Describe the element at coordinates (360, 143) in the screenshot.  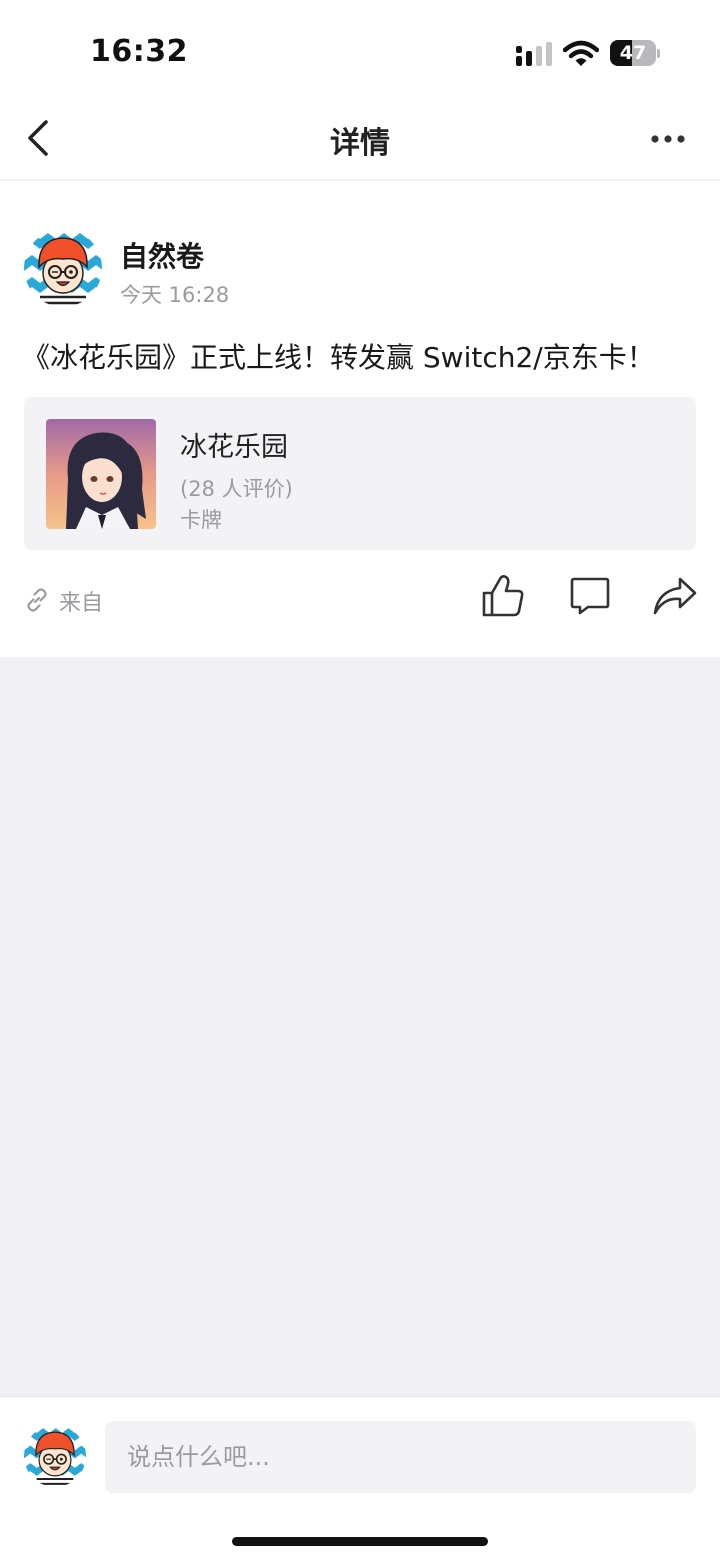
I see `page-title: 详情` at that location.